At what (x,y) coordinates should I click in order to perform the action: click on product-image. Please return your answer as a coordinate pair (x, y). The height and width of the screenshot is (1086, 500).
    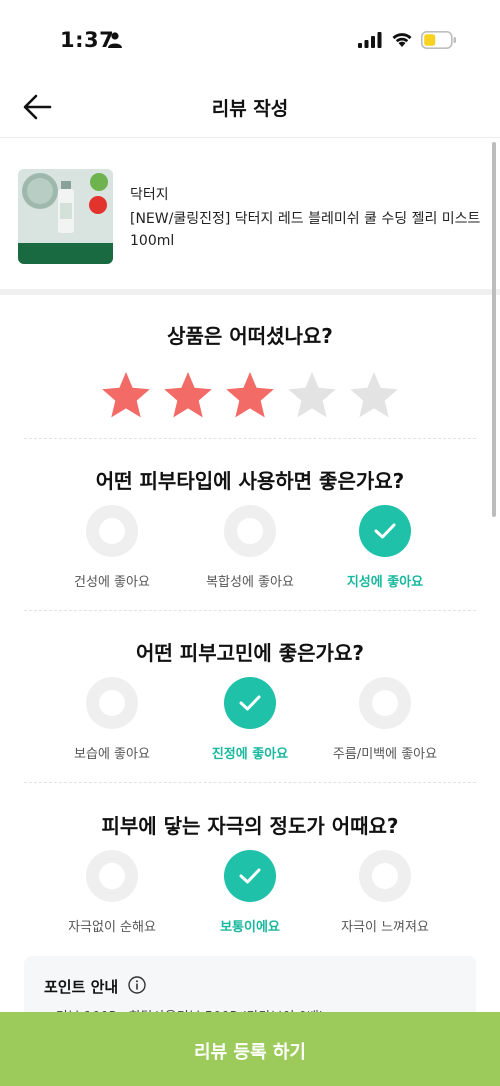
    Looking at the image, I should click on (65, 216).